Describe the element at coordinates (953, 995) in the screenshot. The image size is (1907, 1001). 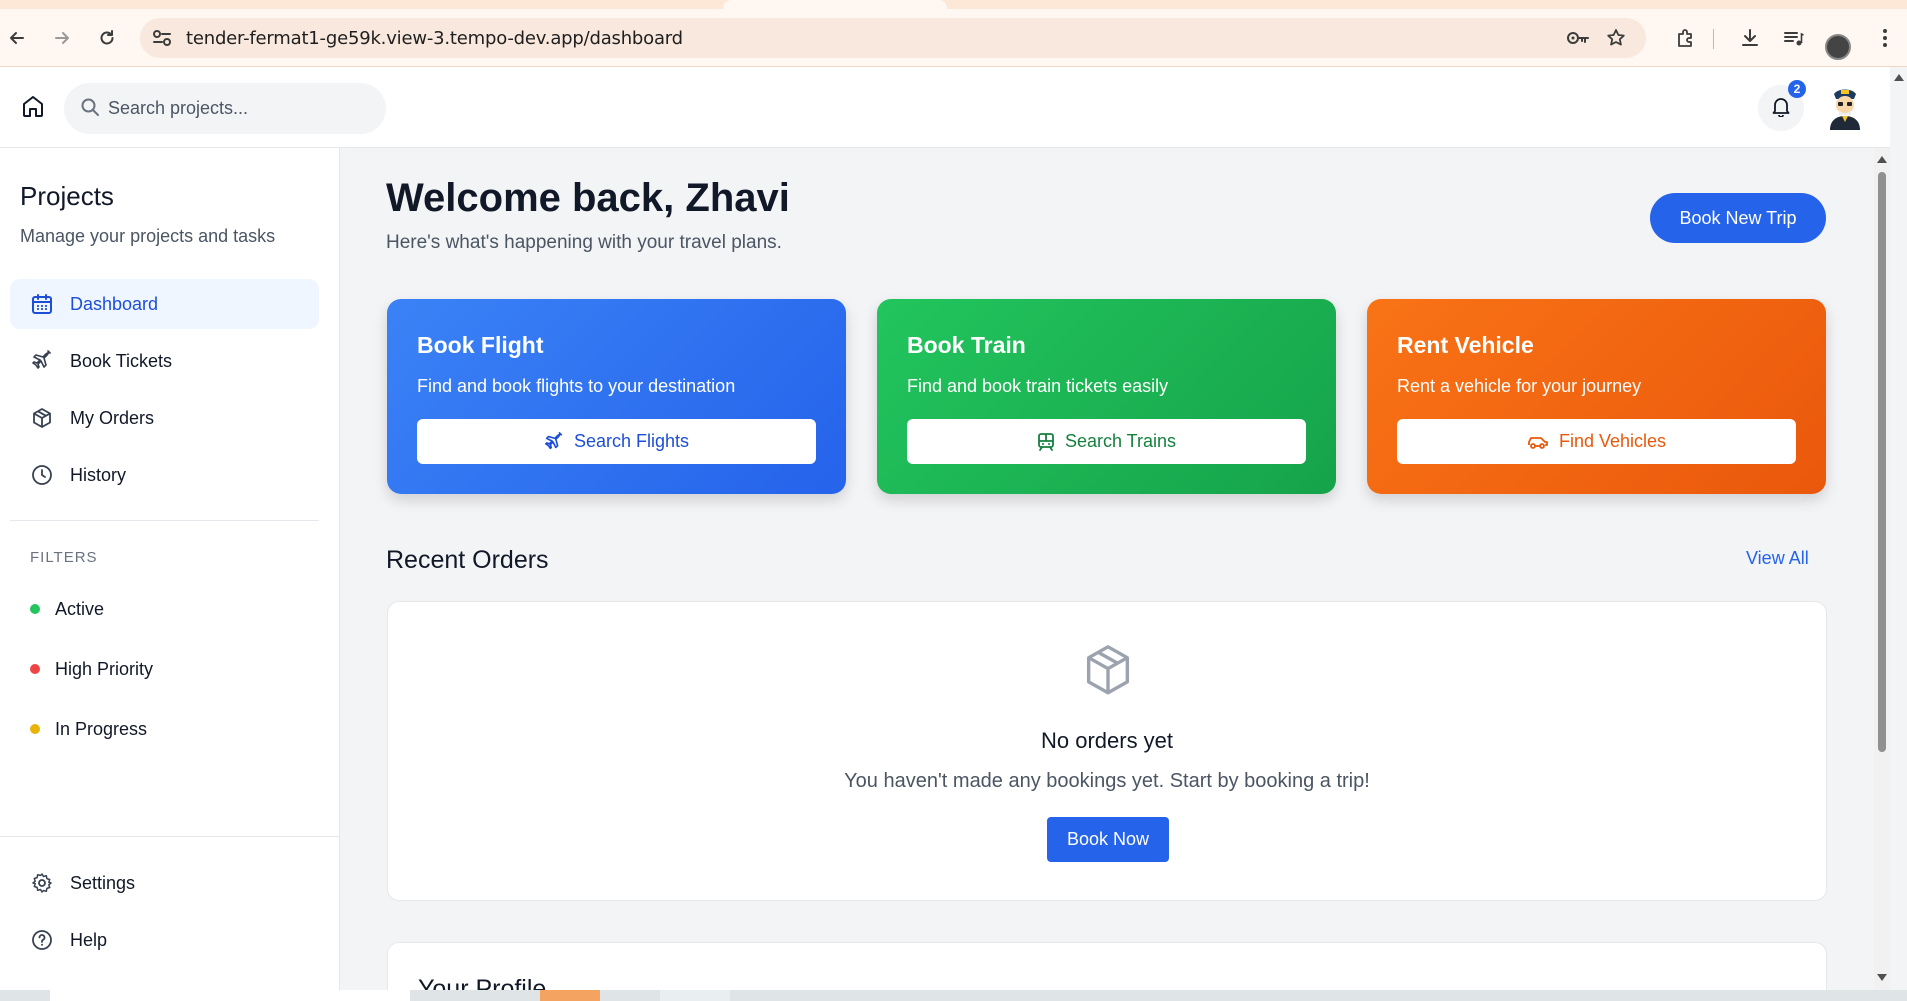
I see `os-taskbar` at that location.